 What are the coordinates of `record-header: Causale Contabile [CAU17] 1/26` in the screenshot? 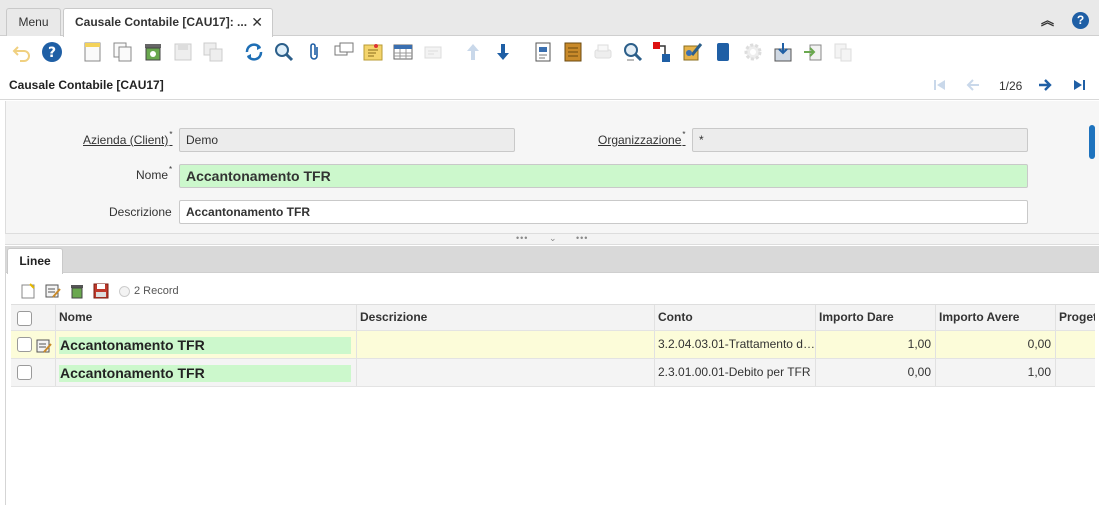 It's located at (549, 85).